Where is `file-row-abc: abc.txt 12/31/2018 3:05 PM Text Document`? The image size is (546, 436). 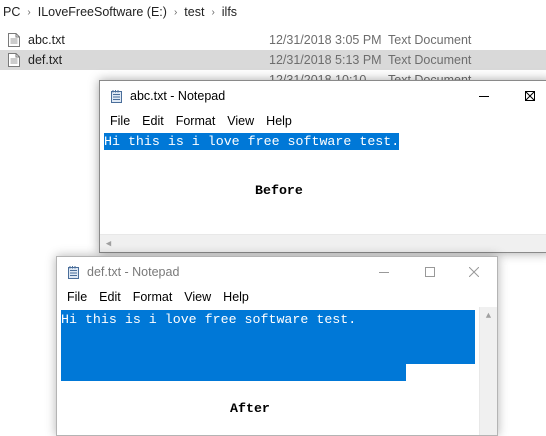 file-row-abc: abc.txt 12/31/2018 3:05 PM Text Document is located at coordinates (273, 40).